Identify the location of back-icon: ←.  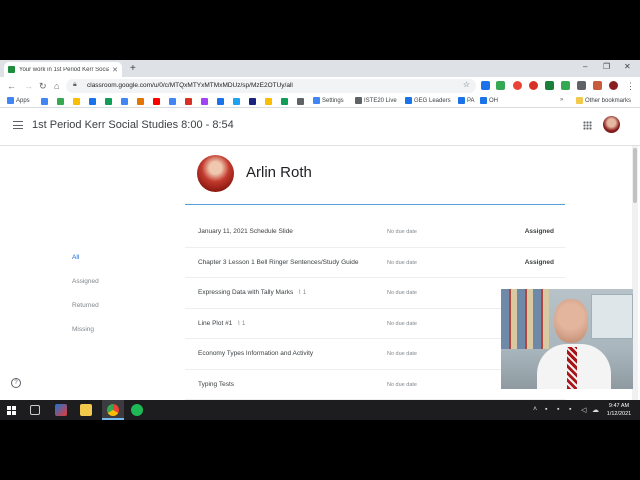
(11, 86).